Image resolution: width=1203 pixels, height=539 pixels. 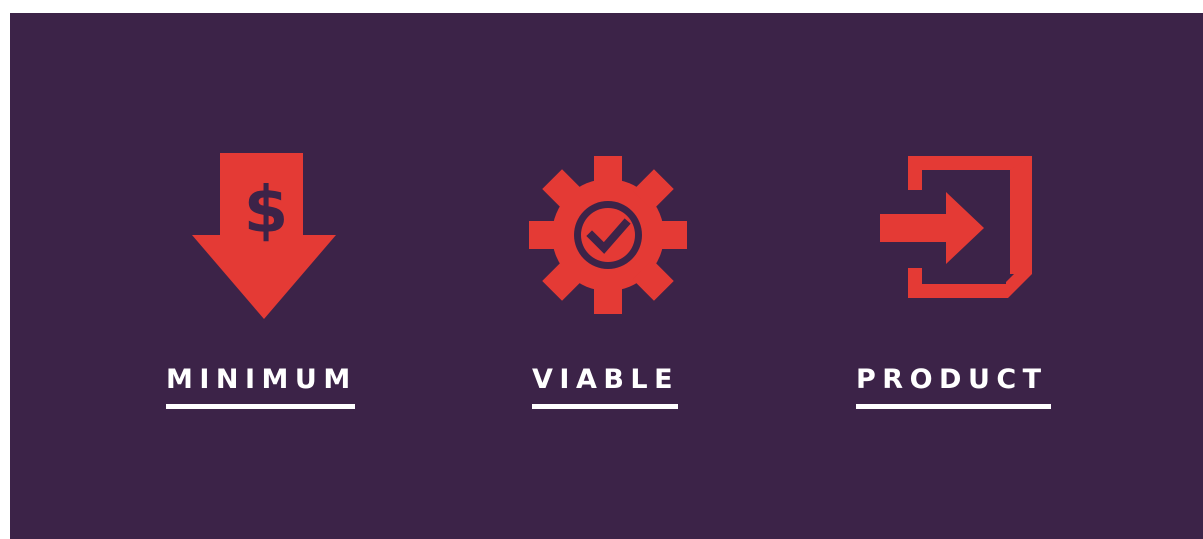 I want to click on label-product: PRODUCT, so click(x=952, y=379).